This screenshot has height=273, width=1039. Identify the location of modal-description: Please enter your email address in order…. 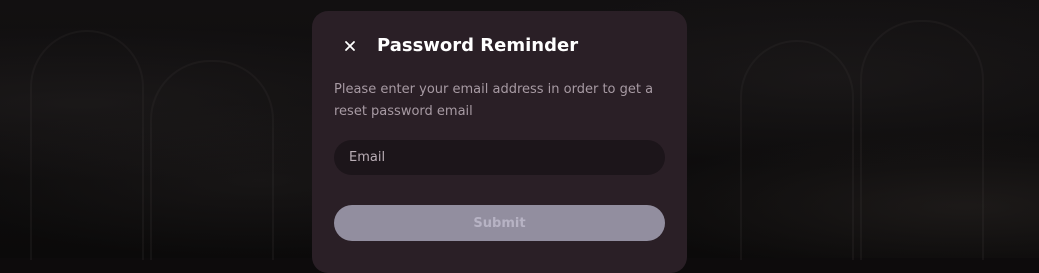
(494, 100).